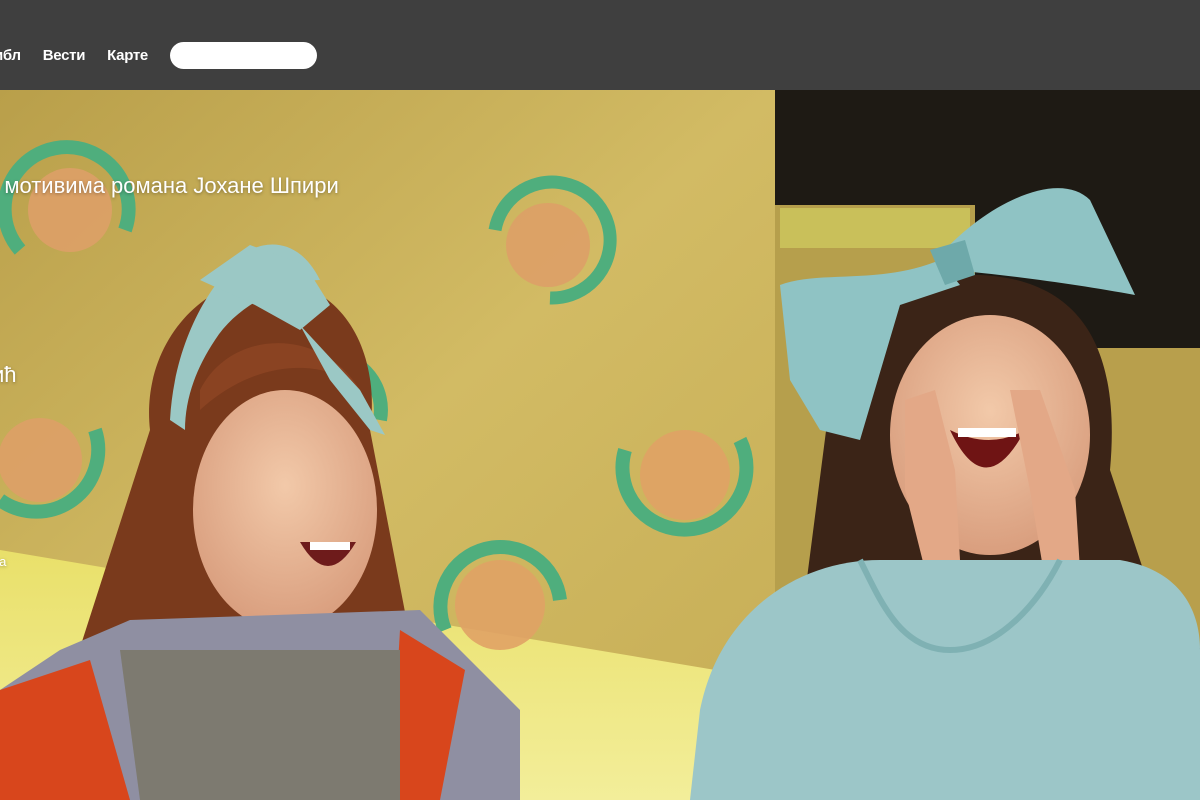 The width and height of the screenshot is (1200, 800). I want to click on hero-small-text: на, so click(3, 561).